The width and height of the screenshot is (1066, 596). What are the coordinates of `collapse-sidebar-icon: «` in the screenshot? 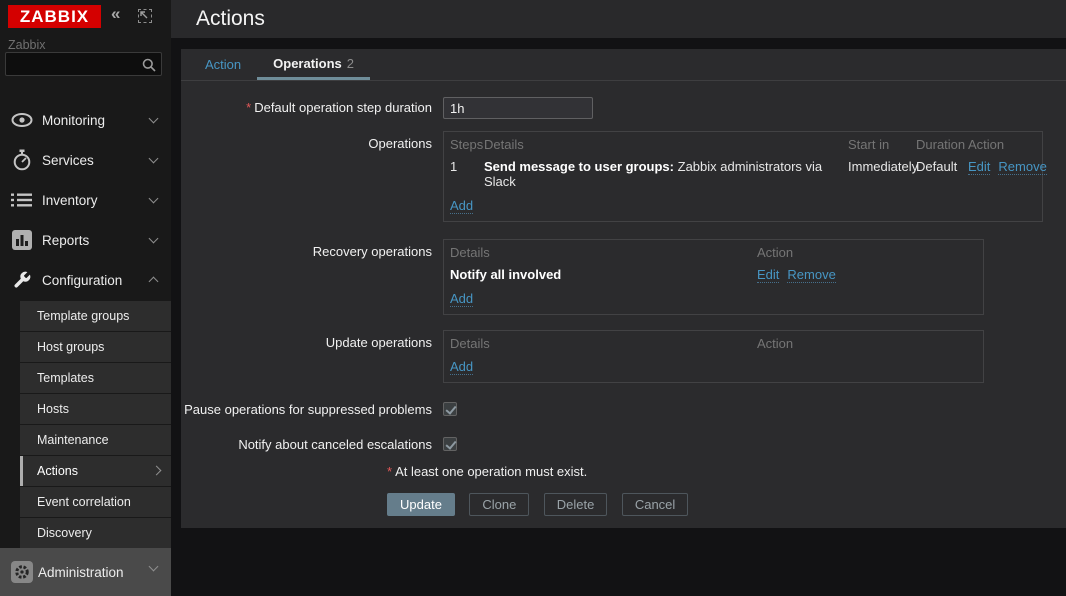 It's located at (115, 14).